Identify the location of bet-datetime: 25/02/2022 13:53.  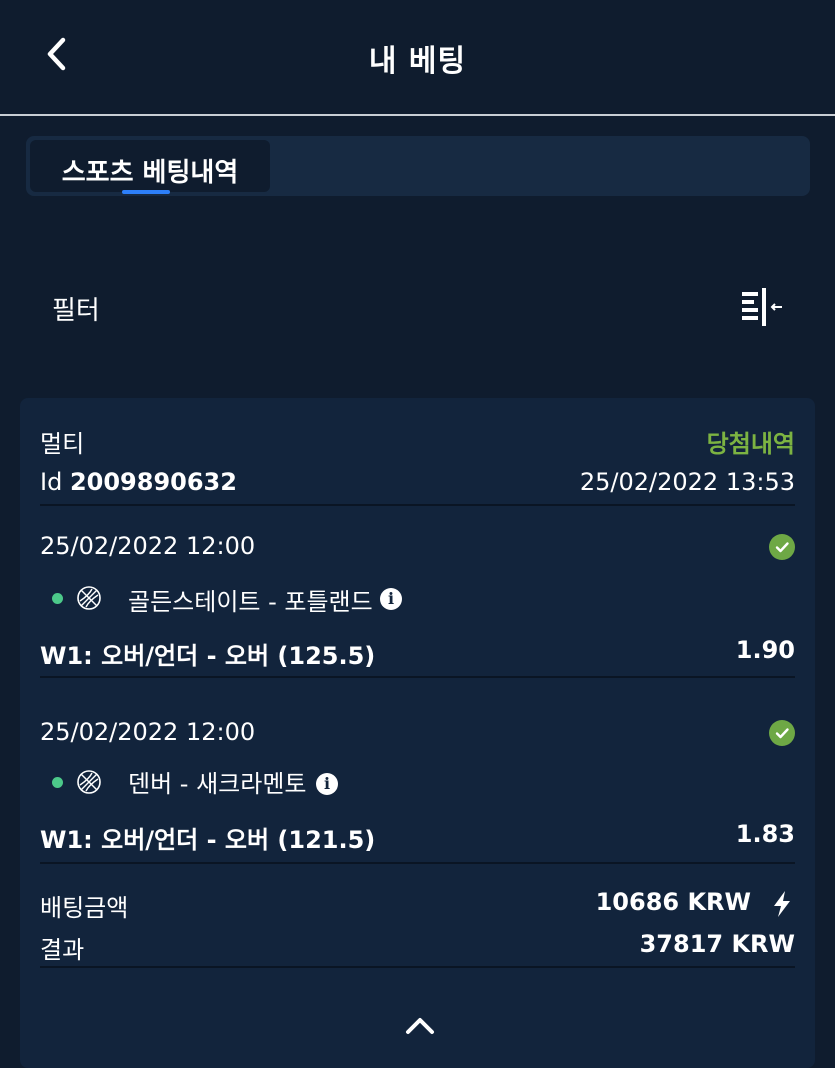
(687, 482).